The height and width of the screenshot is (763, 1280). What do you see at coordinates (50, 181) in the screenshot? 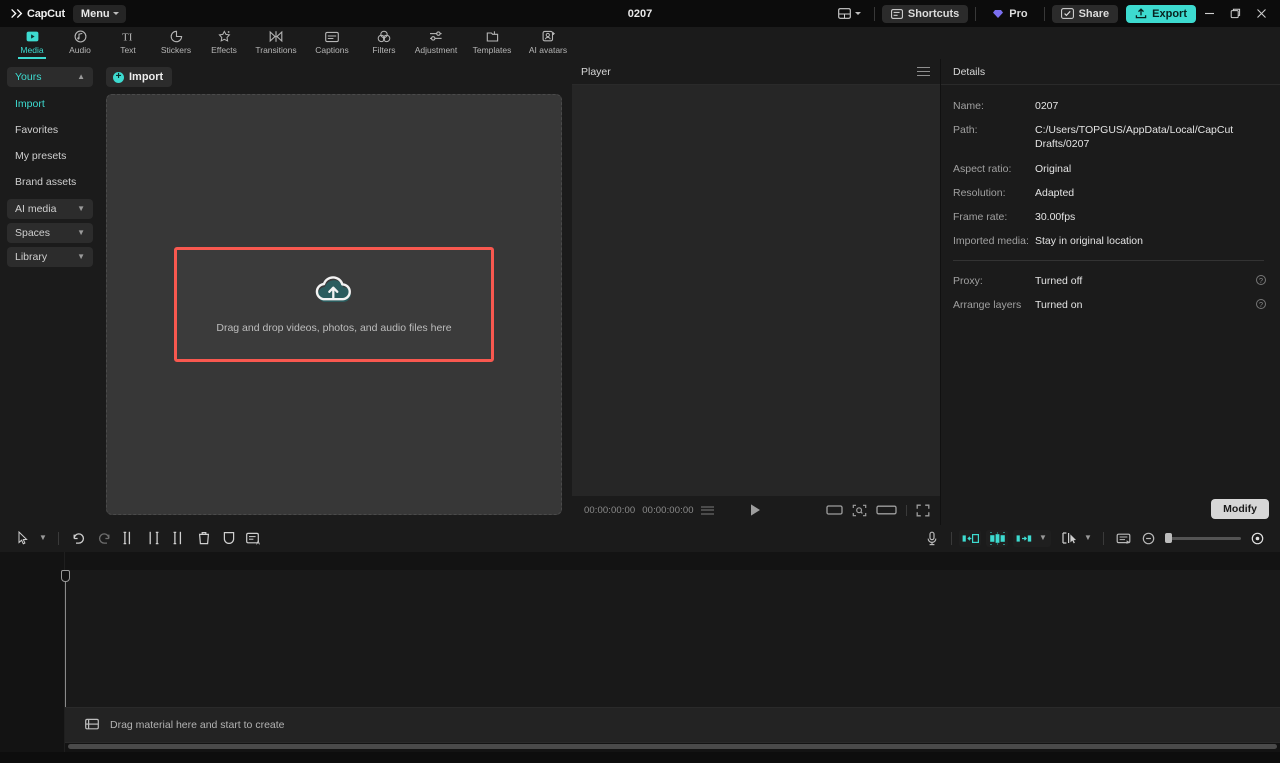
I see `sidebar-item-brand-assets: Brand assets` at bounding box center [50, 181].